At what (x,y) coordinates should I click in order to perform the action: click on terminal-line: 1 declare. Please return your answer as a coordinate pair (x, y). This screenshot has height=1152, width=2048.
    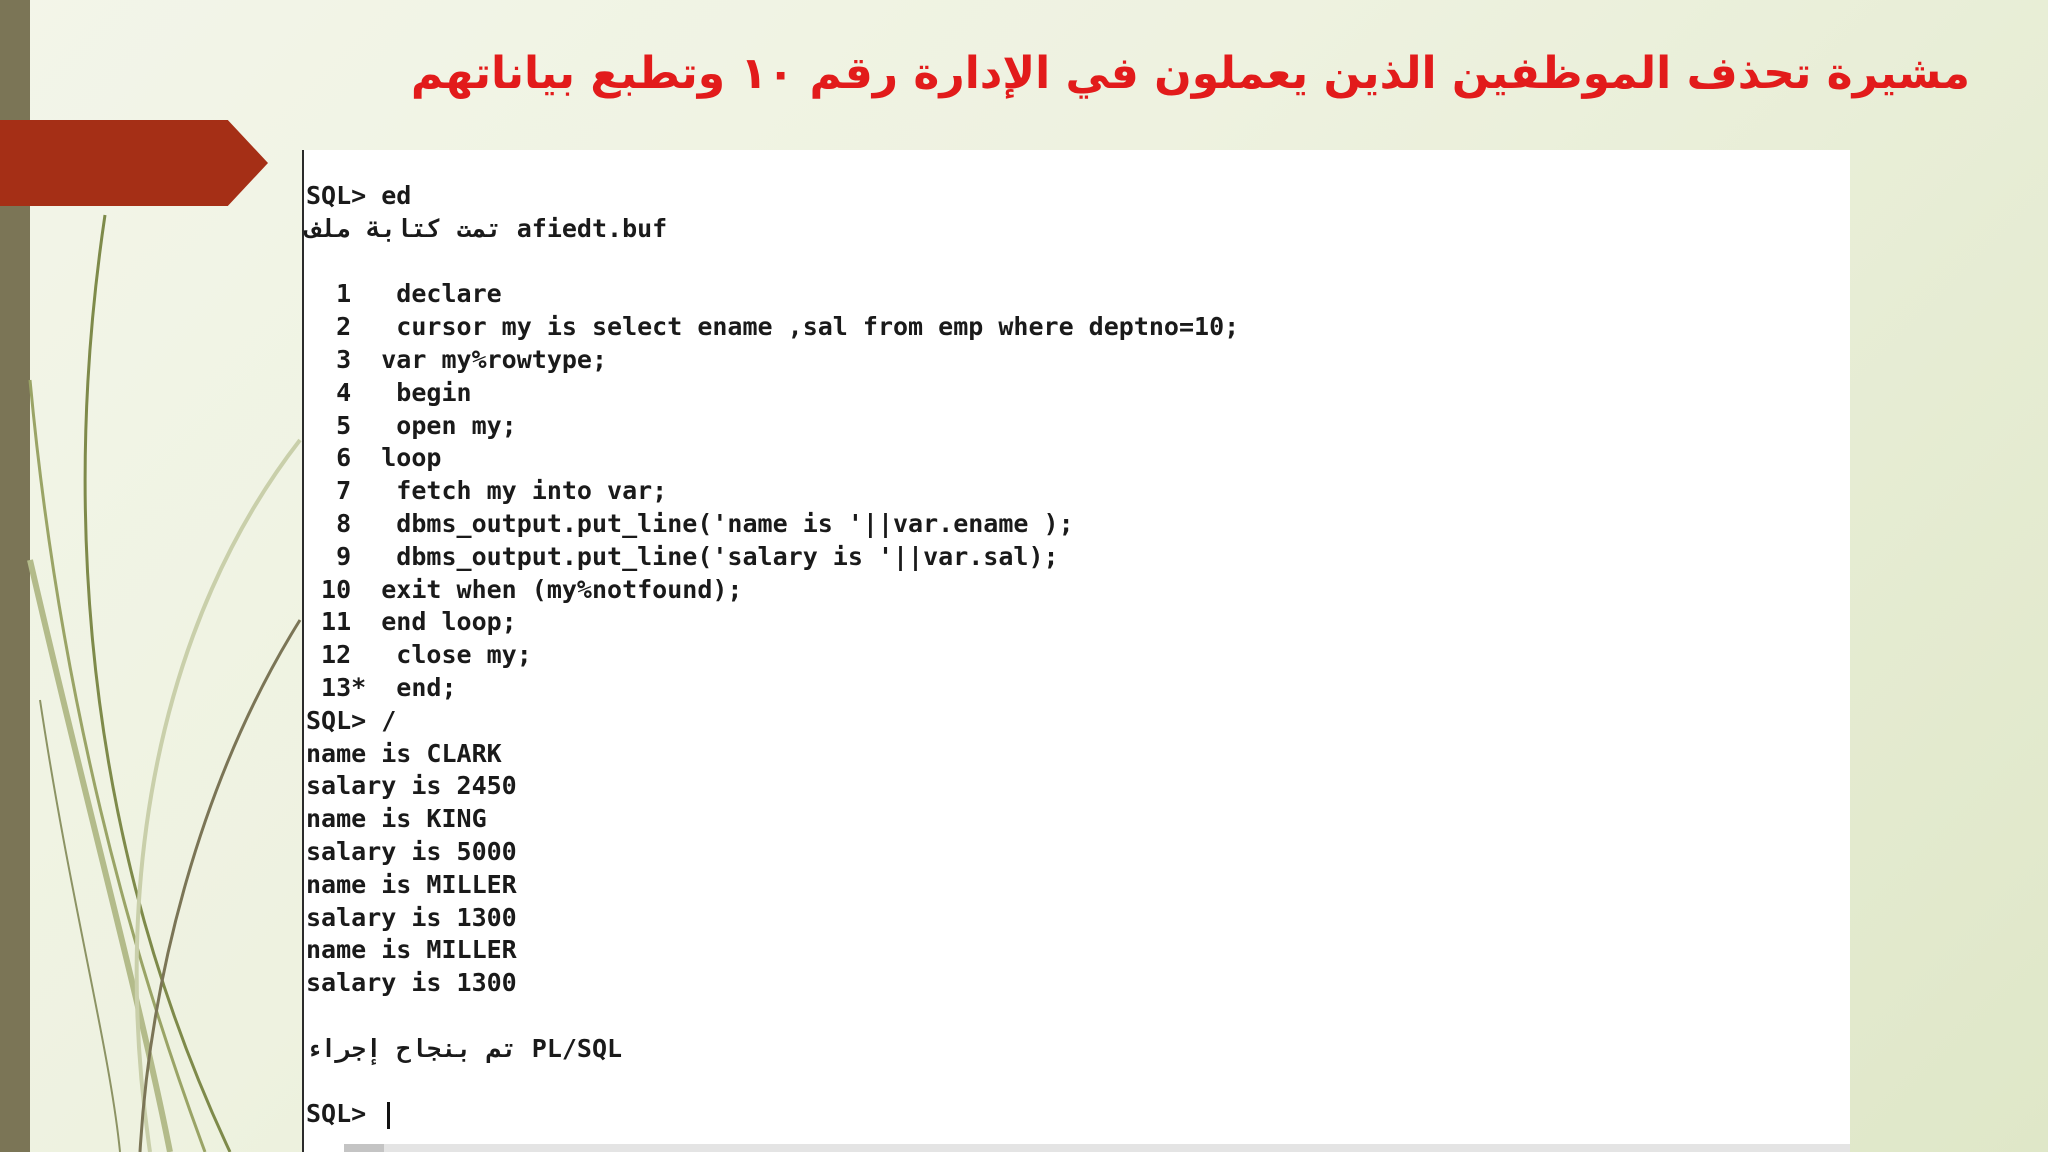
    Looking at the image, I should click on (772, 294).